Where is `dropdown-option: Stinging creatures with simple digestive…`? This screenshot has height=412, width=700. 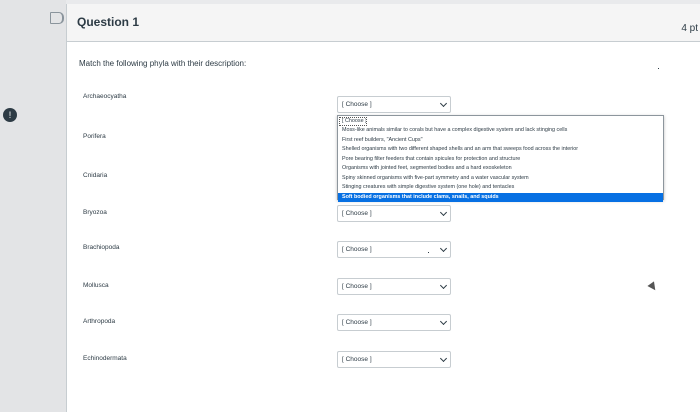
dropdown-option: Stinging creatures with simple digestive… is located at coordinates (500, 188).